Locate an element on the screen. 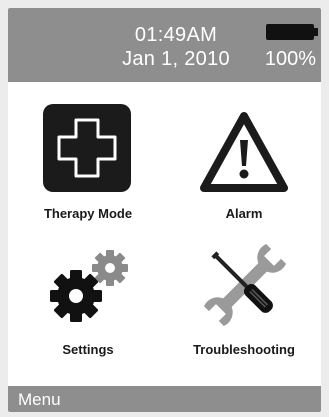 The image size is (329, 417). clock-time: 01:49AM is located at coordinates (176, 35).